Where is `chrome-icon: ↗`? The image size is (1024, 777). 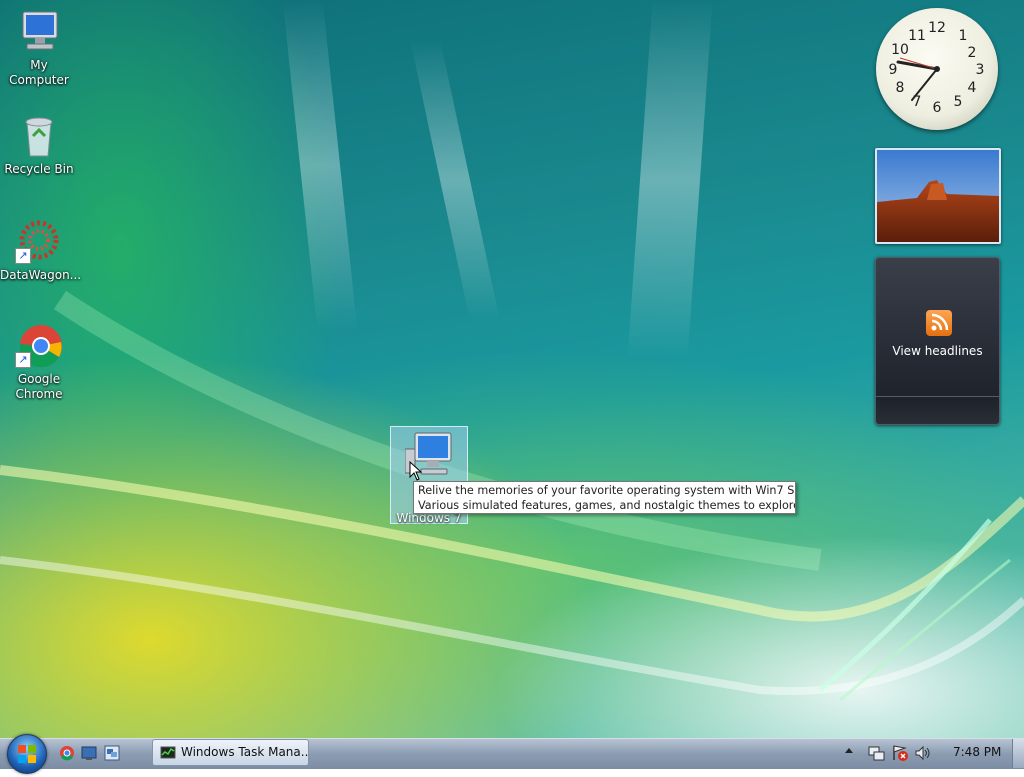 chrome-icon: ↗ is located at coordinates (39, 346).